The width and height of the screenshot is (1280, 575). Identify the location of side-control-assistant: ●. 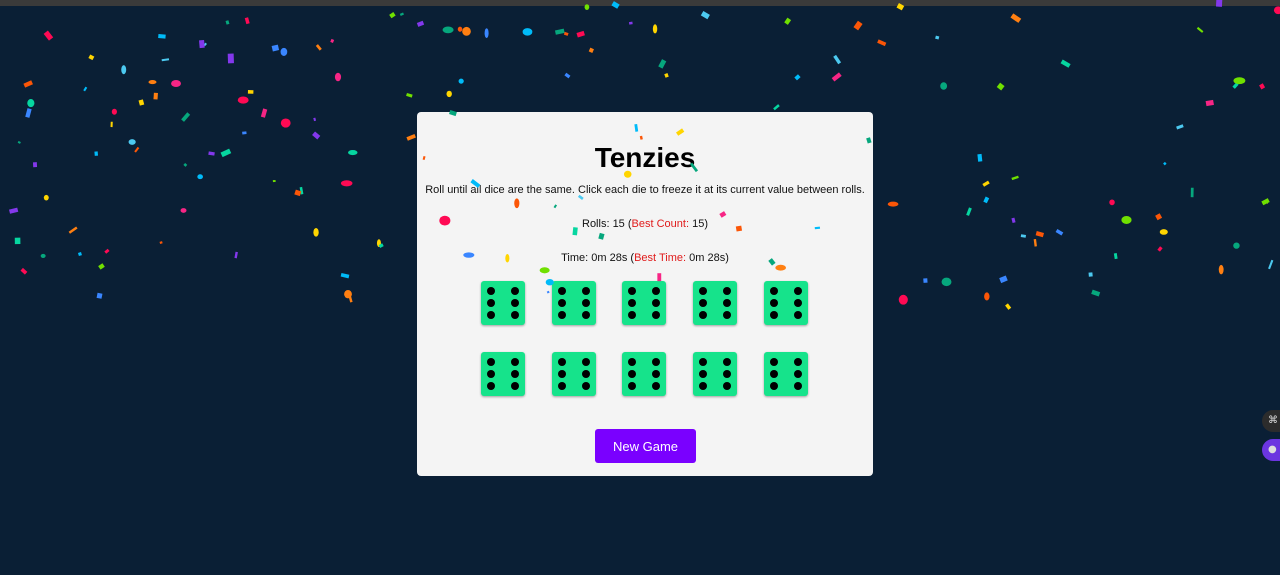
(1271, 450).